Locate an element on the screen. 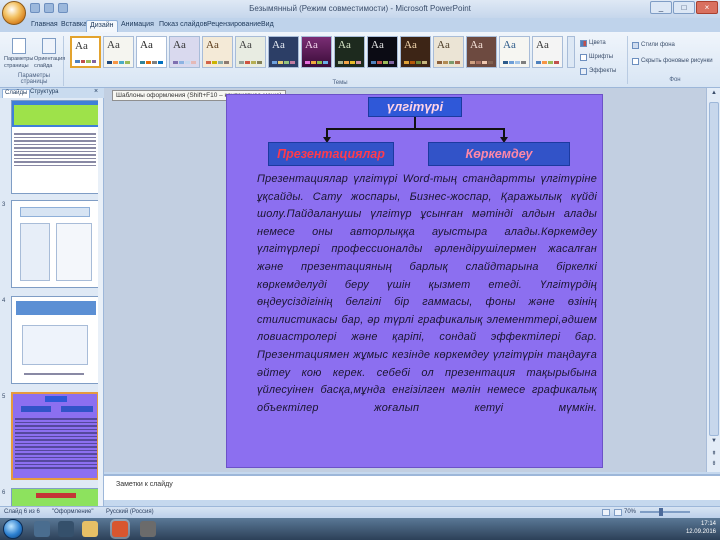  slides-panel-scrollbar is located at coordinates (100, 302).